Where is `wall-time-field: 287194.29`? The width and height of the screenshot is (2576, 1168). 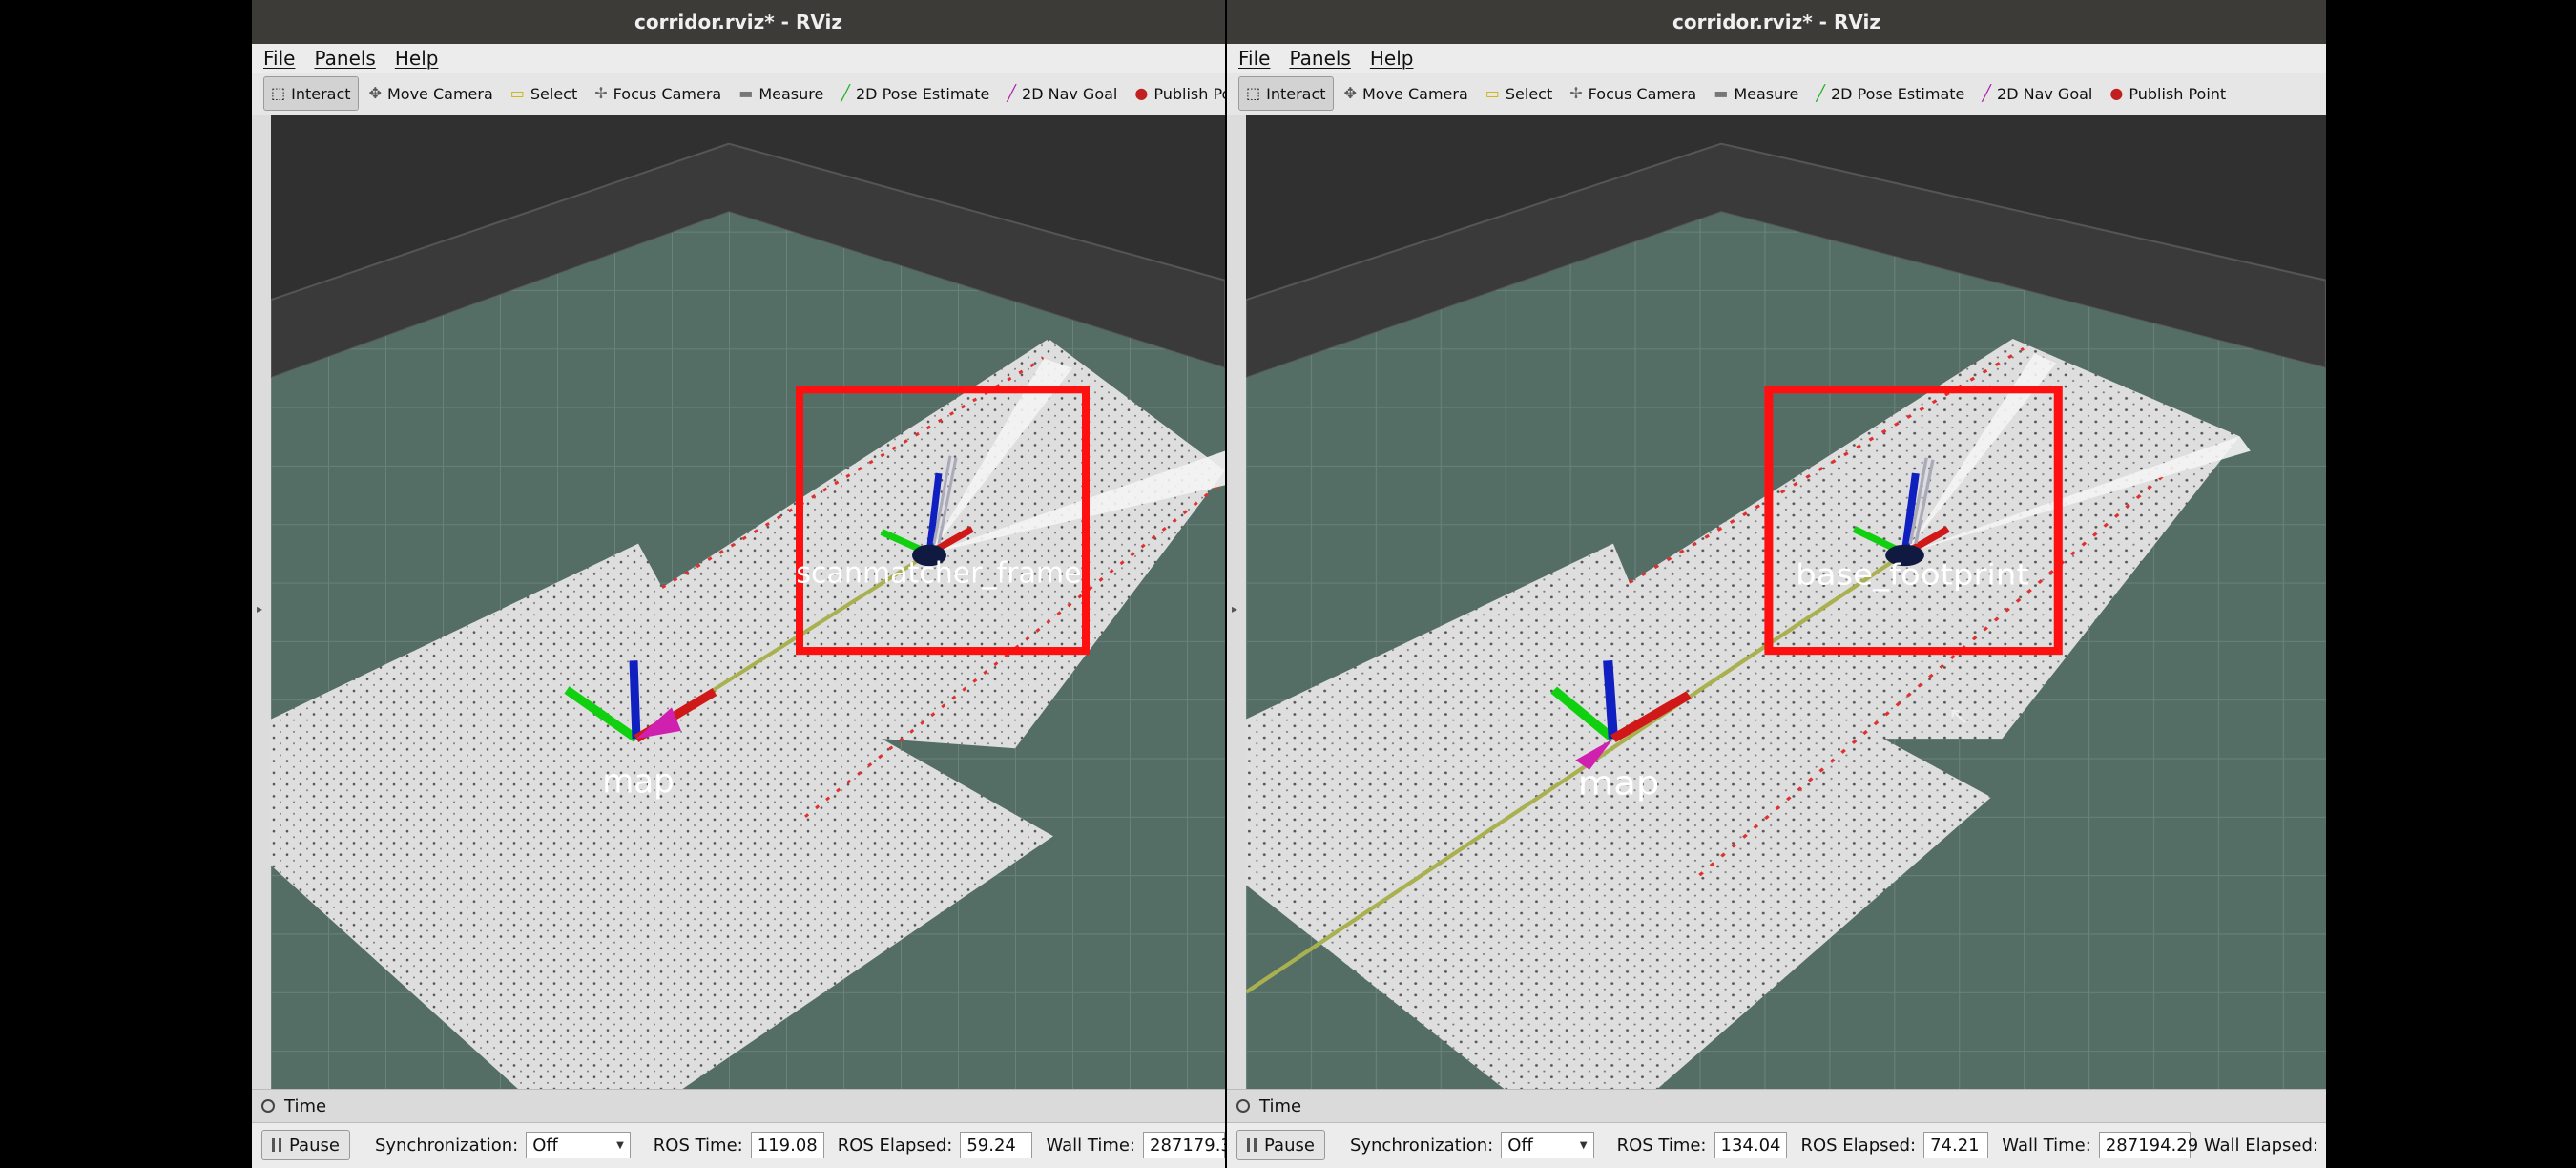
wall-time-field: 287194.29 is located at coordinates (2148, 1145).